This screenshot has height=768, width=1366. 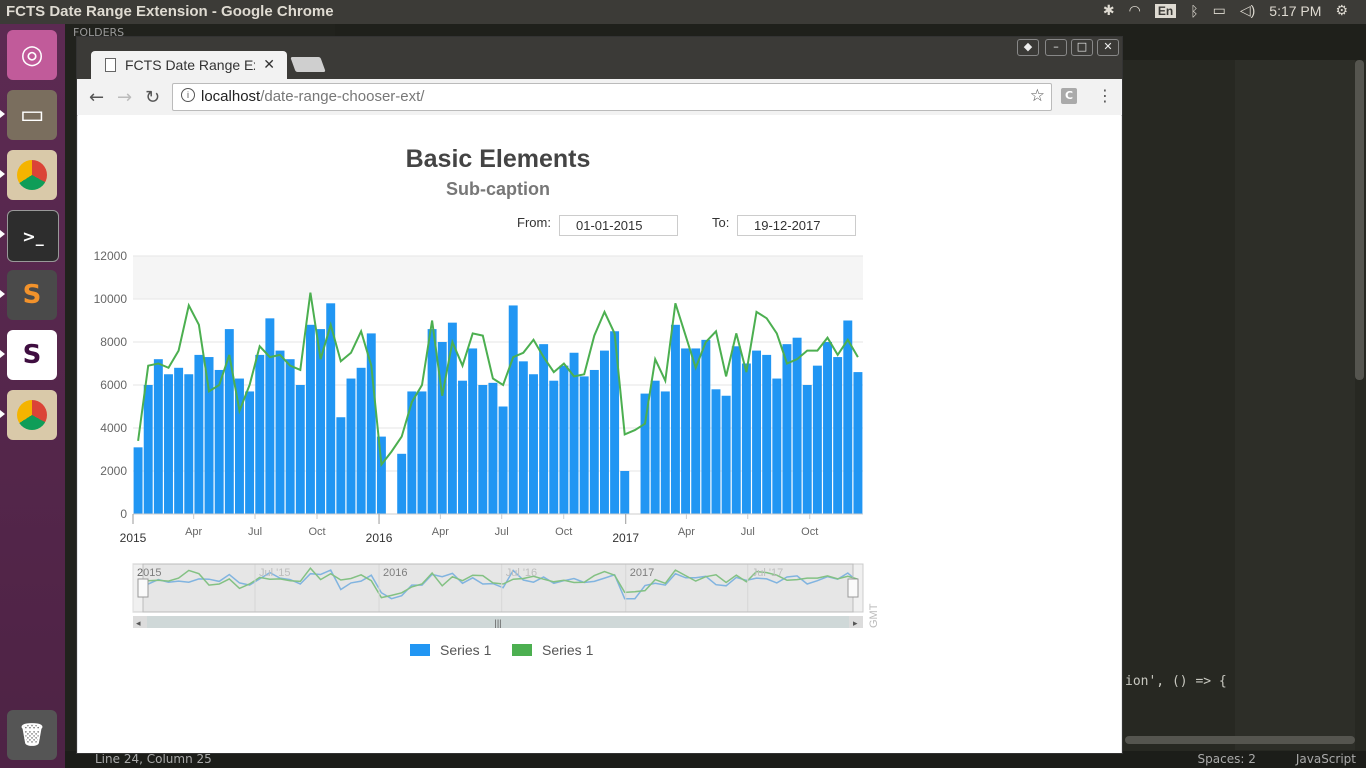 I want to click on navigator-selection, so click(x=498, y=588).